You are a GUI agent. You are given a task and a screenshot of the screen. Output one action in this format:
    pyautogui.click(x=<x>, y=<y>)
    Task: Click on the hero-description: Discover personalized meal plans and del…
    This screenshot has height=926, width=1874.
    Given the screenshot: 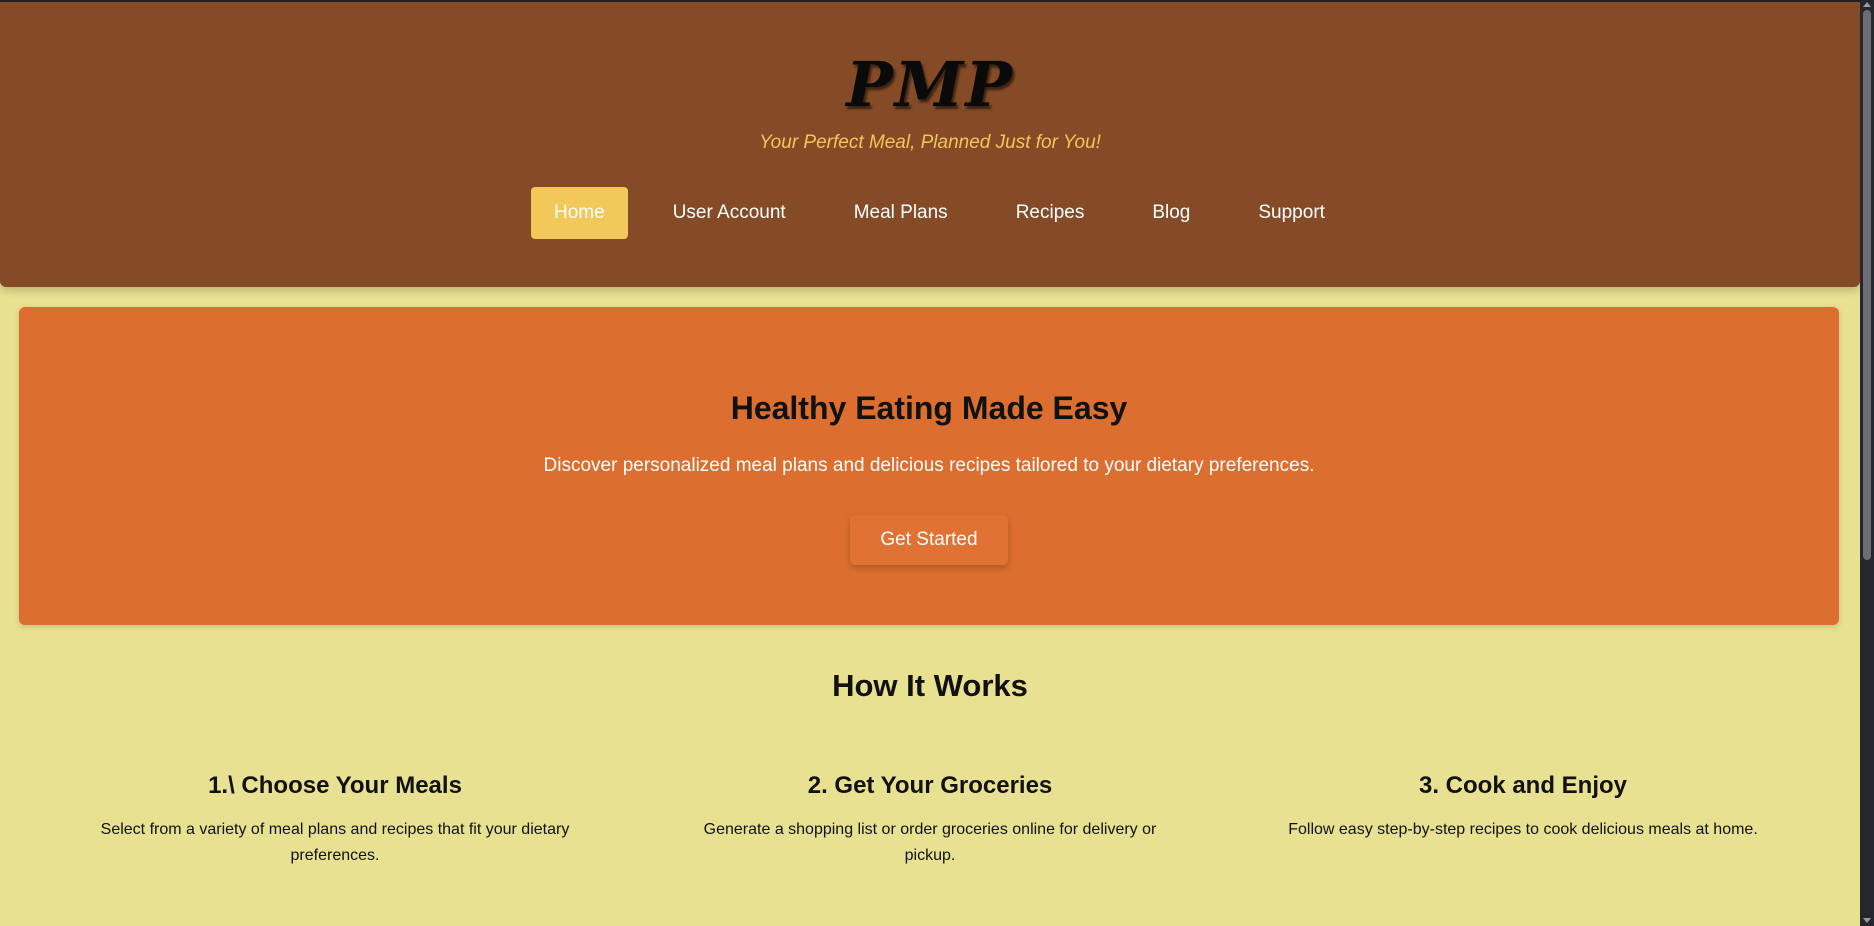 What is the action you would take?
    pyautogui.click(x=929, y=465)
    